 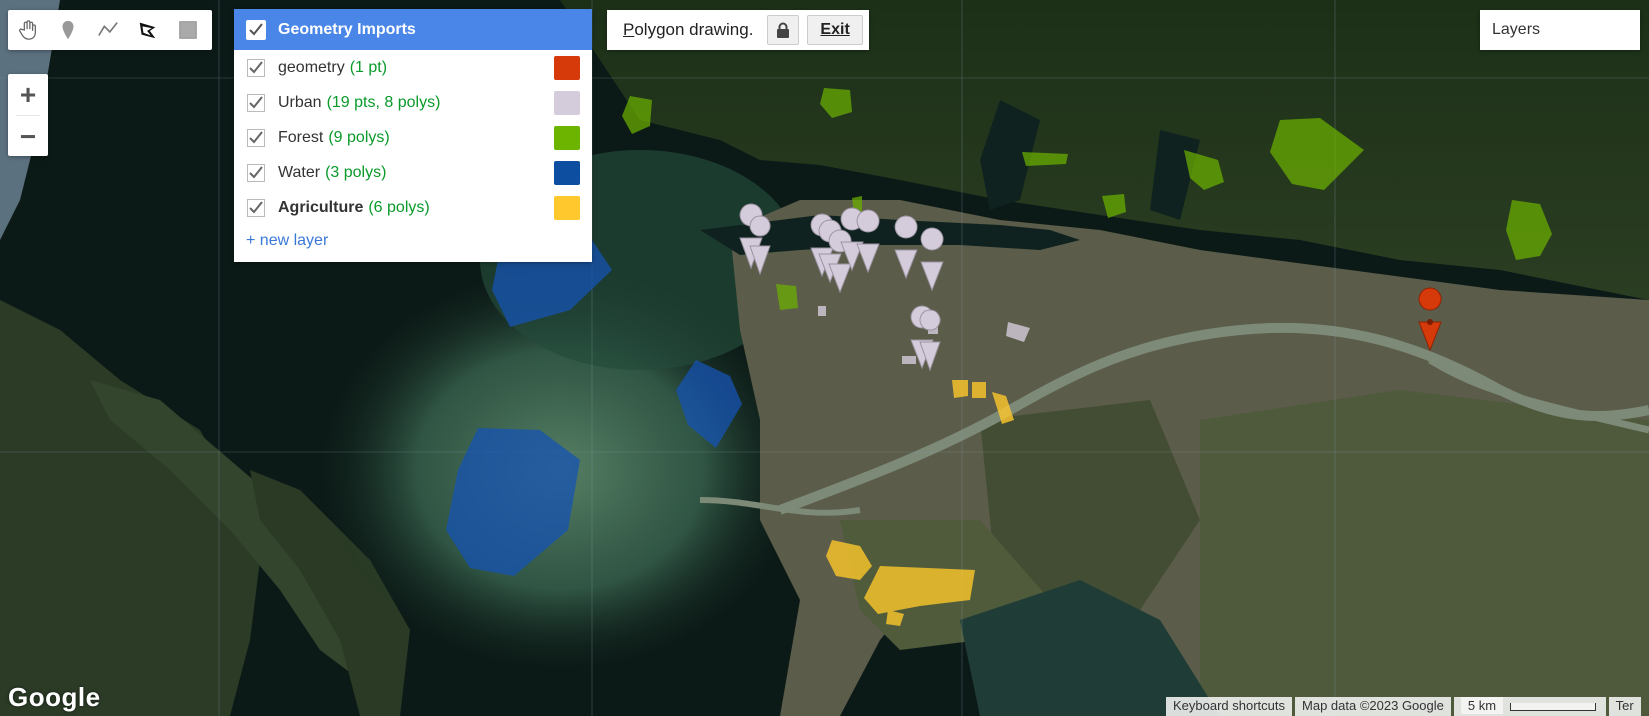 I want to click on marker-icon, so click(x=68, y=30).